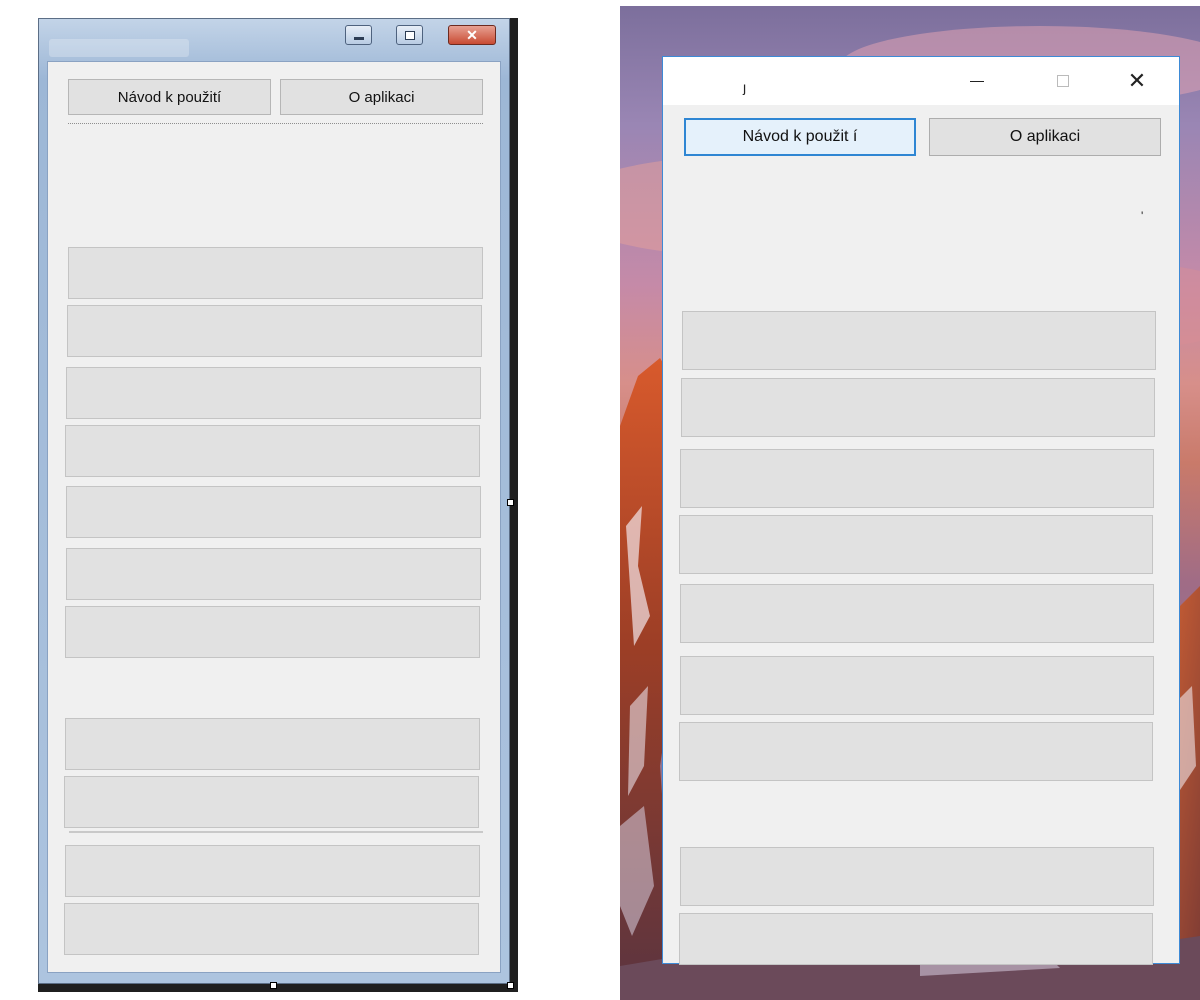  Describe the element at coordinates (275, 123) in the screenshot. I see `designer-divider` at that location.